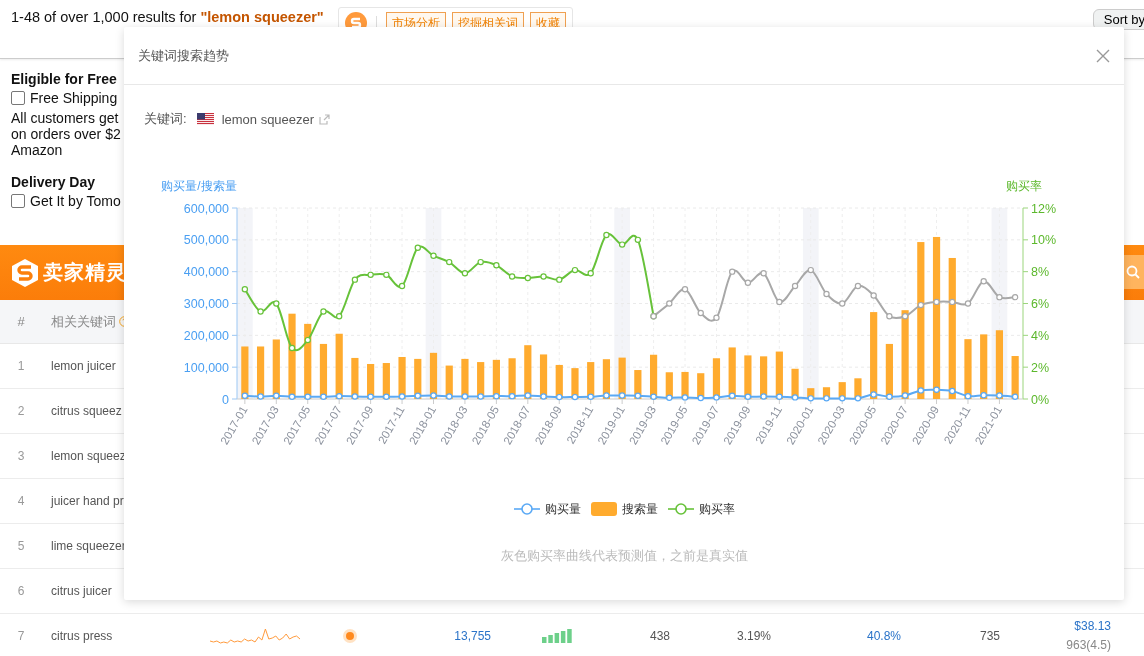 This screenshot has width=1144, height=656. I want to click on column-header: #, so click(21, 321).